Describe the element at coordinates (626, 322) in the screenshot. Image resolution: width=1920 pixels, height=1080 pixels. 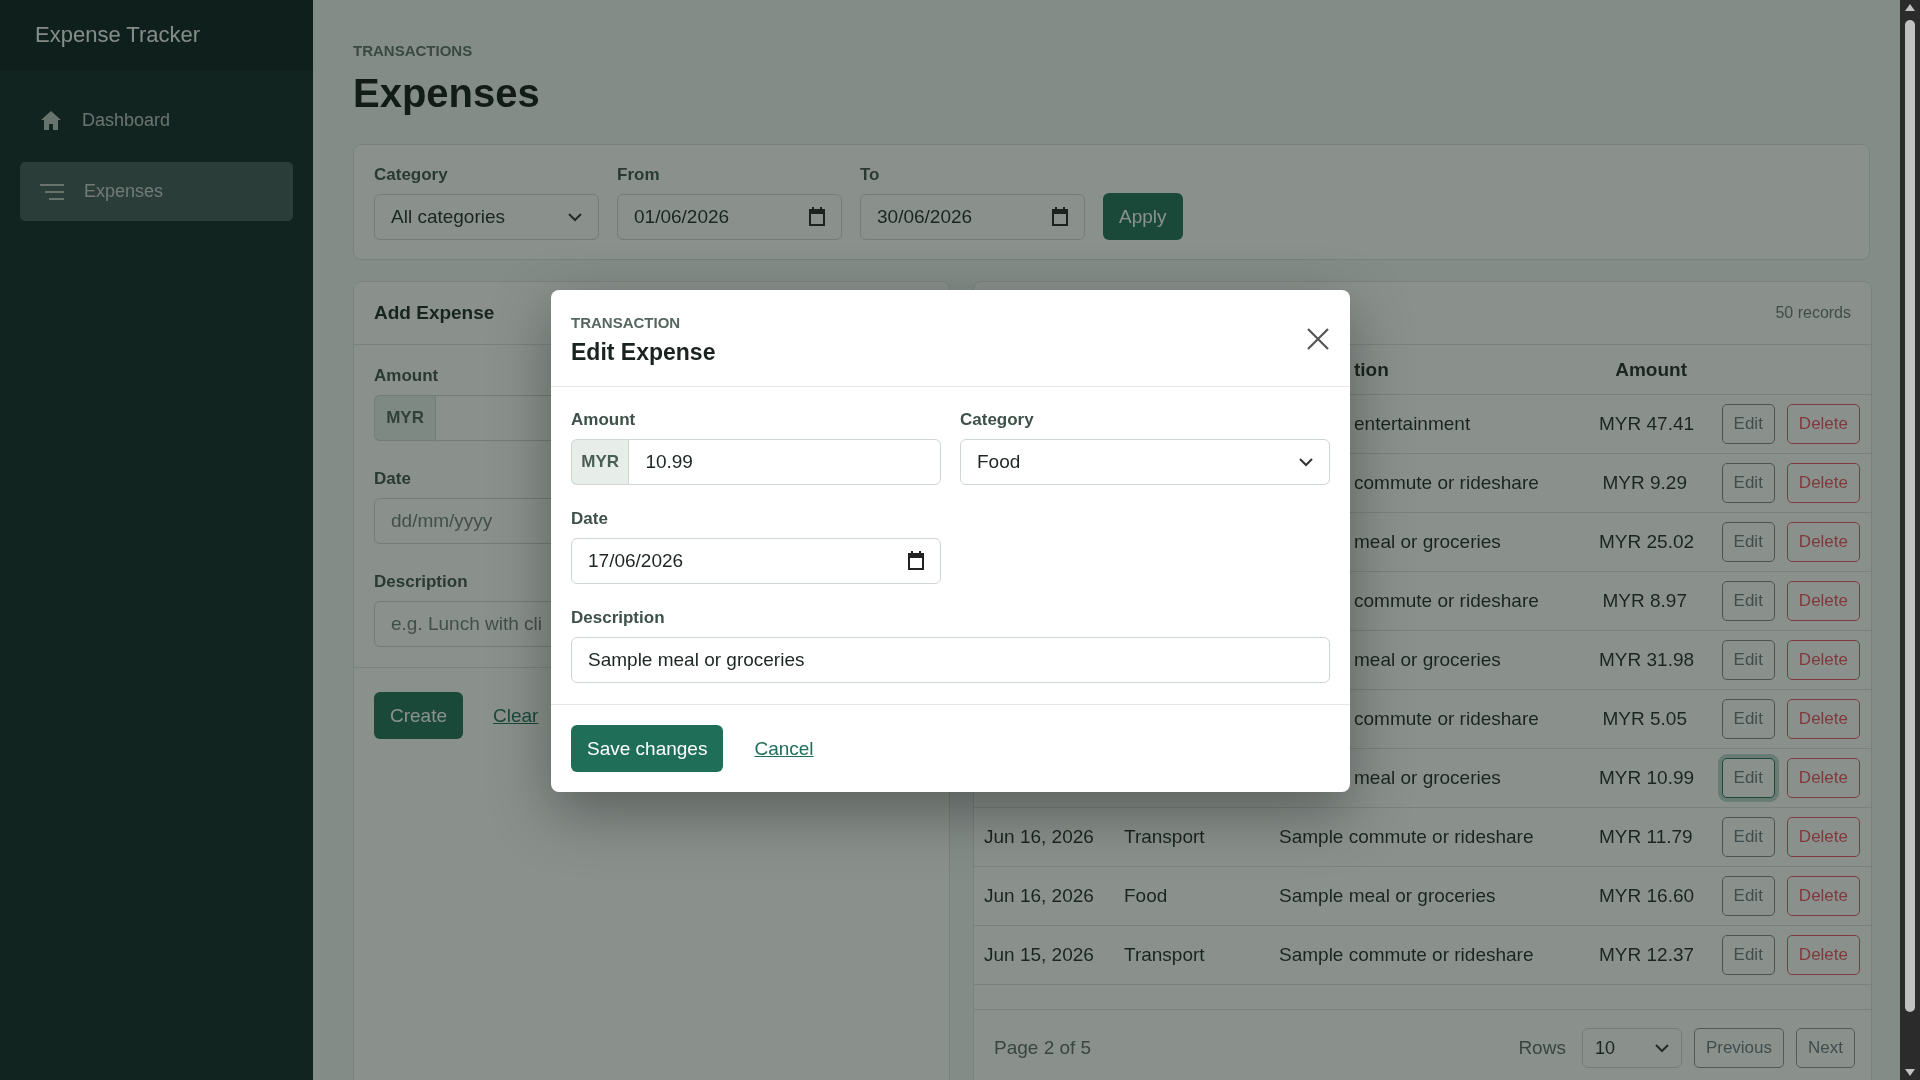
I see `dialog-eyebrow: TRANSACTION` at that location.